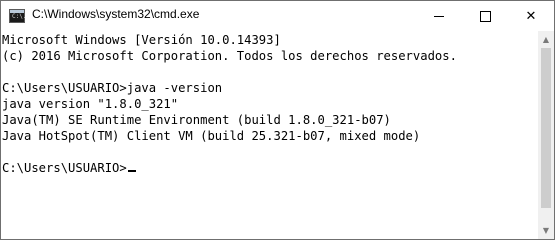  What do you see at coordinates (277, 16) in the screenshot?
I see `title-bar: C:\. C:\Windows\system32\cmd.exe ✕` at bounding box center [277, 16].